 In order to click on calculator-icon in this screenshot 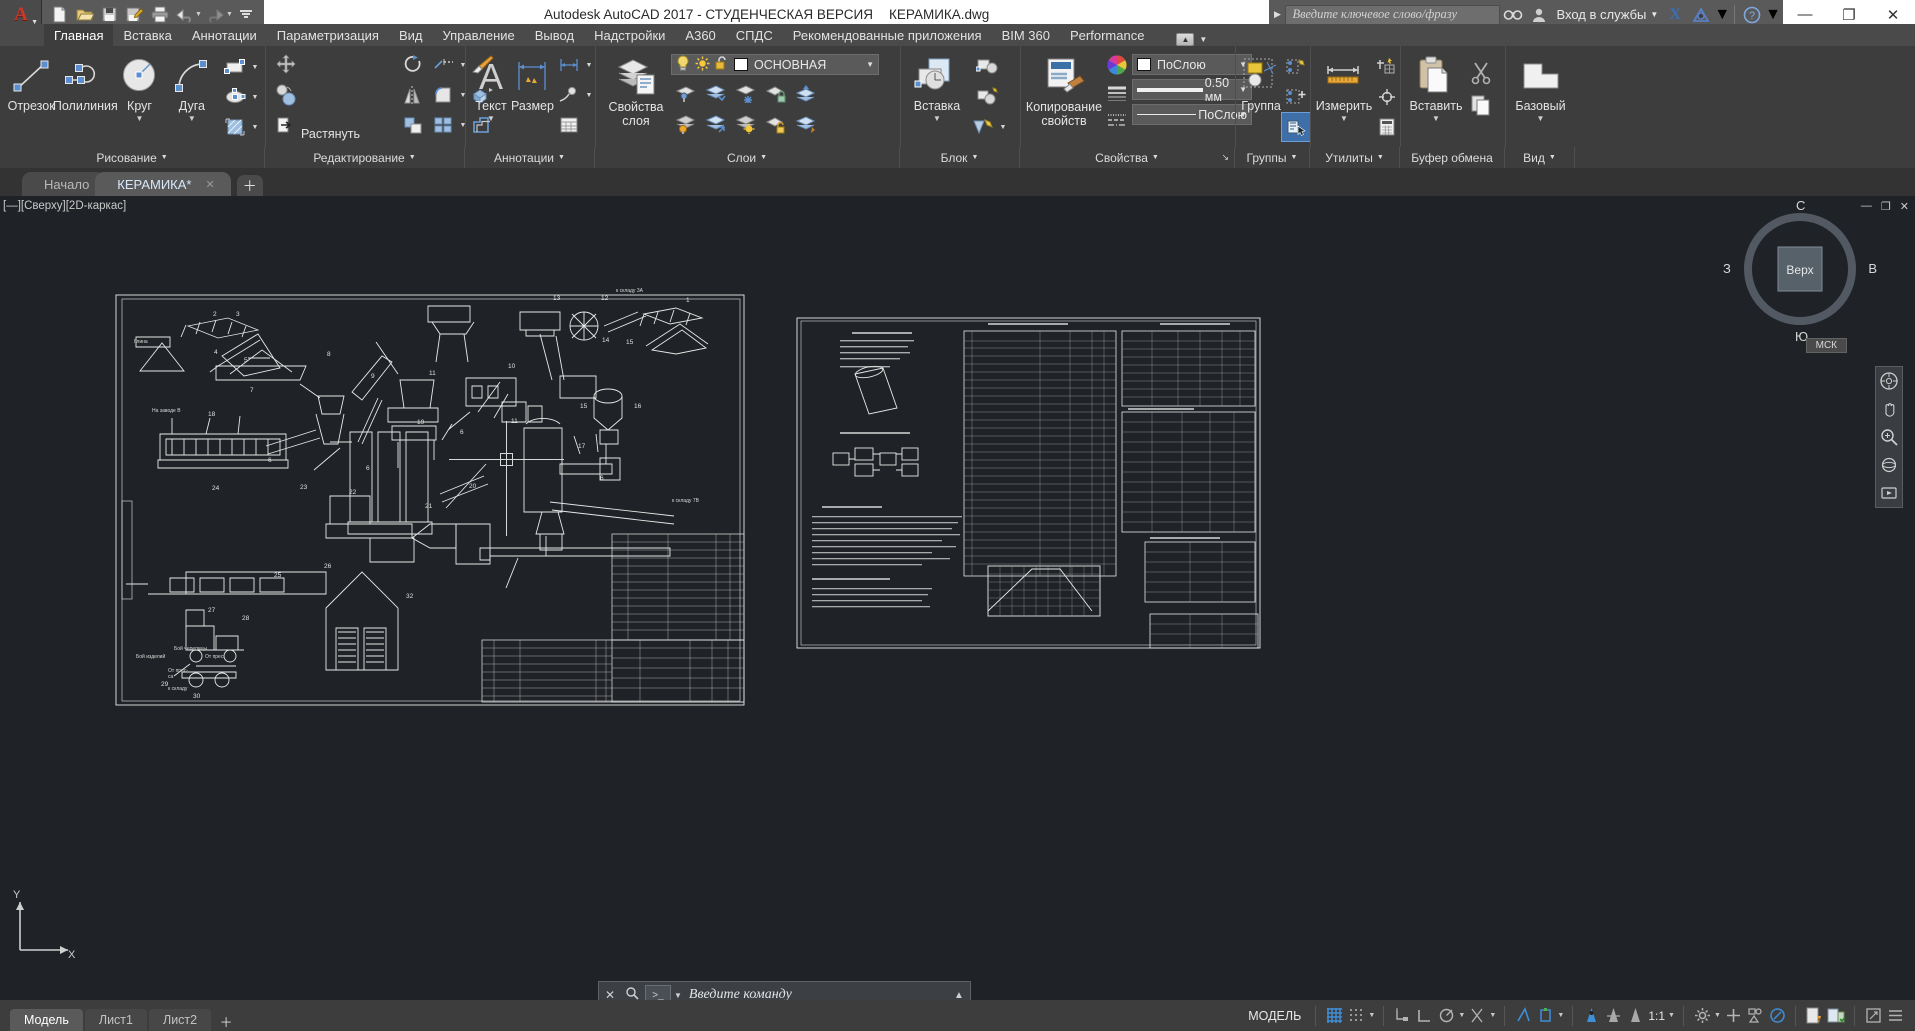, I will do `click(1387, 127)`.